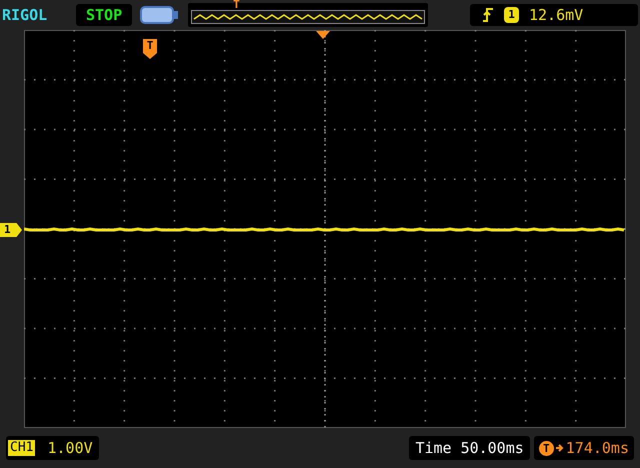  Describe the element at coordinates (70, 448) in the screenshot. I see `channel-scale: 1.00V` at that location.